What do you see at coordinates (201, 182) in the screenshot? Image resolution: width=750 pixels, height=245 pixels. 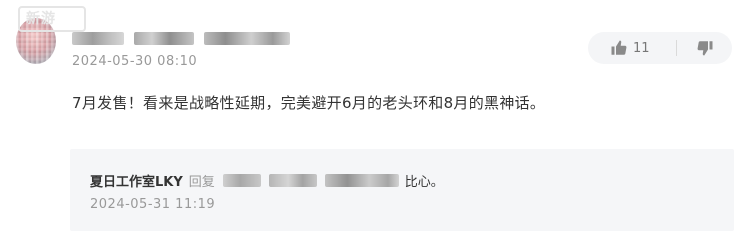 I see `reply-label: 回复` at bounding box center [201, 182].